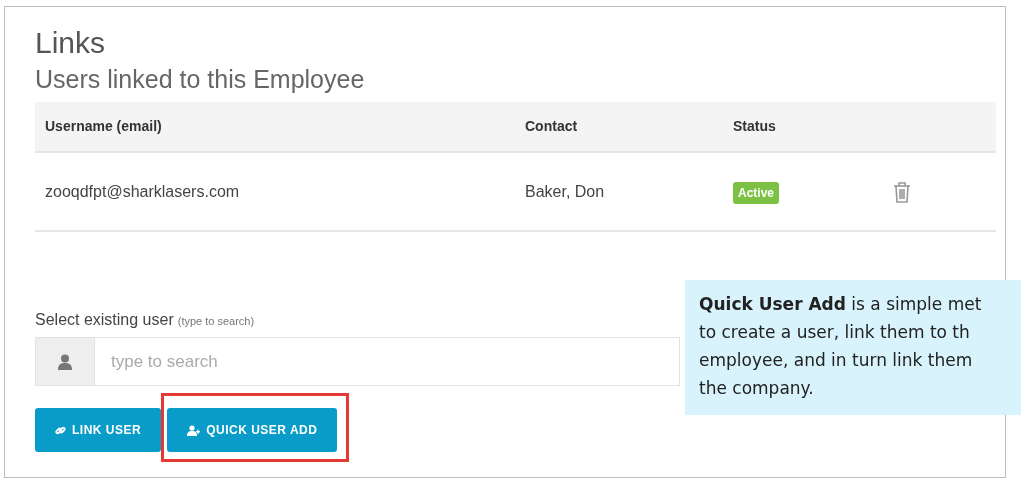  Describe the element at coordinates (65, 361) in the screenshot. I see `user-icon` at that location.